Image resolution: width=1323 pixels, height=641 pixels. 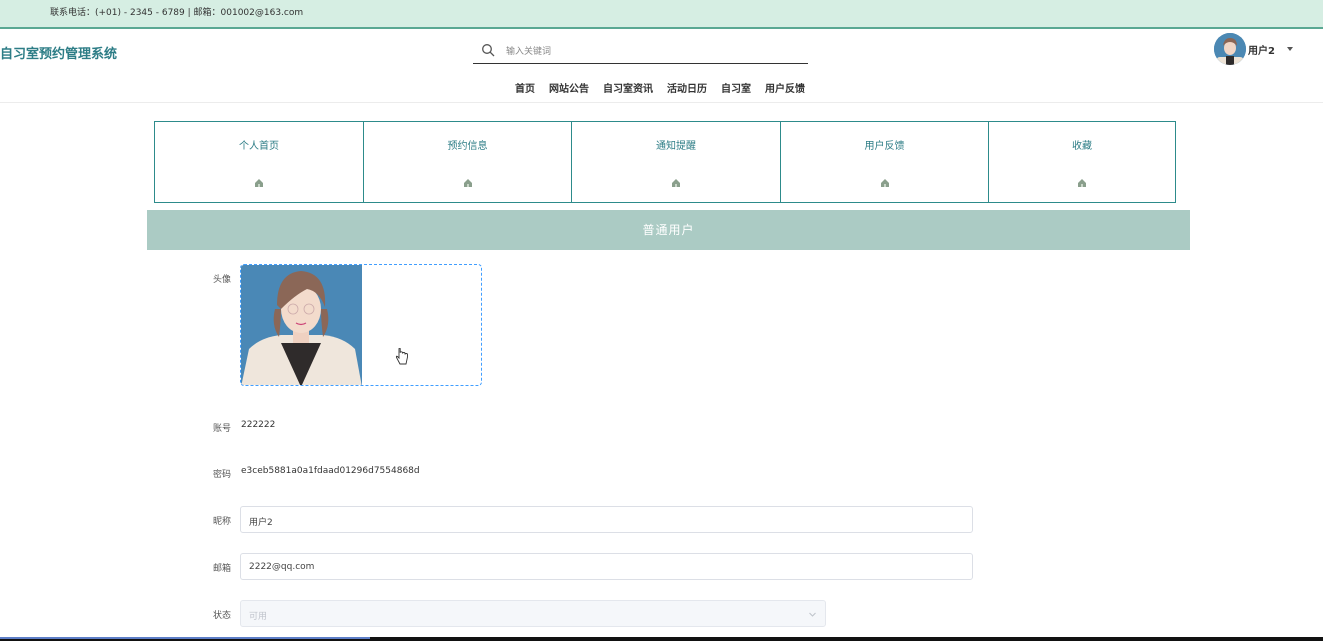 I want to click on avatar-uploader, so click(x=361, y=325).